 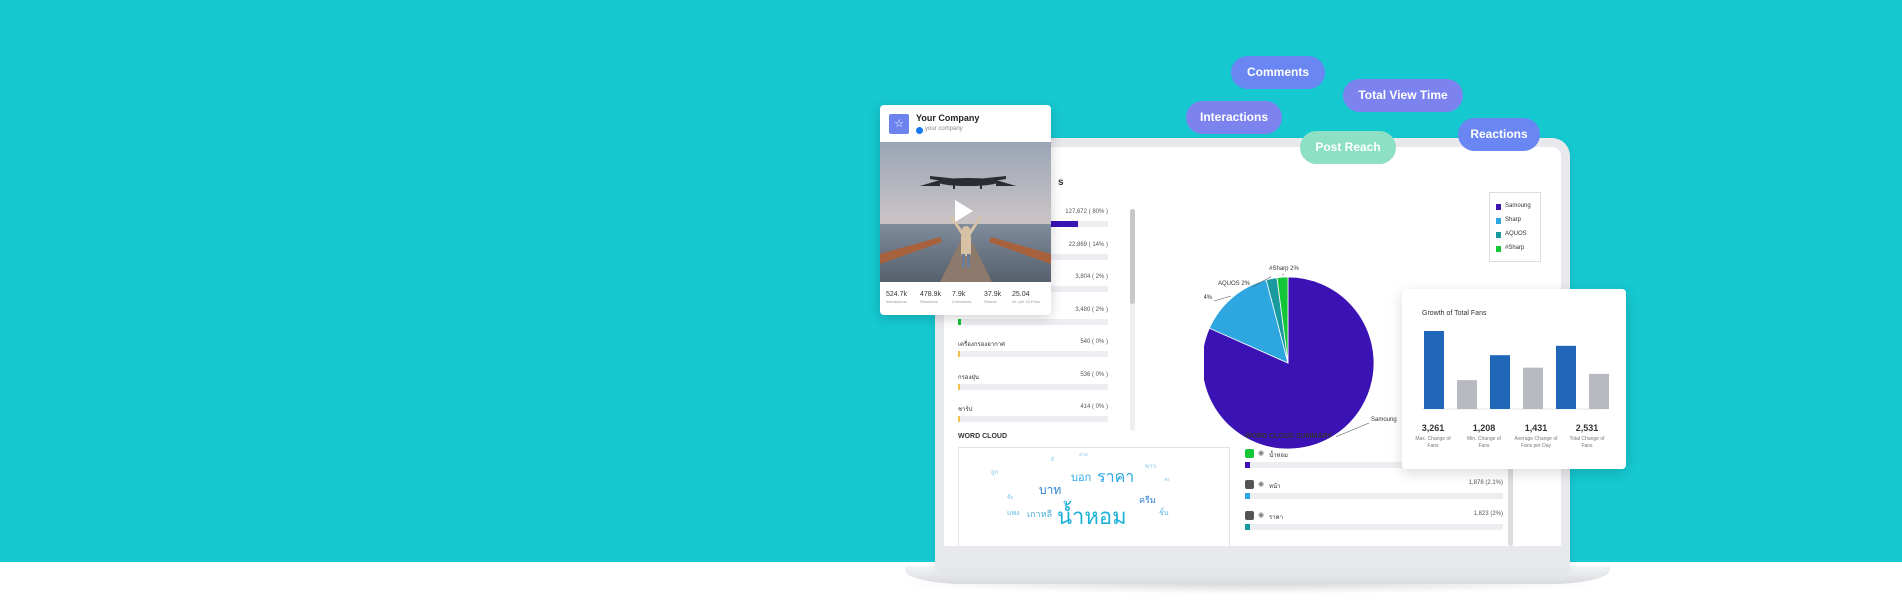 What do you see at coordinates (1094, 407) in the screenshot?
I see `ranking-value: 414 ( 0% )` at bounding box center [1094, 407].